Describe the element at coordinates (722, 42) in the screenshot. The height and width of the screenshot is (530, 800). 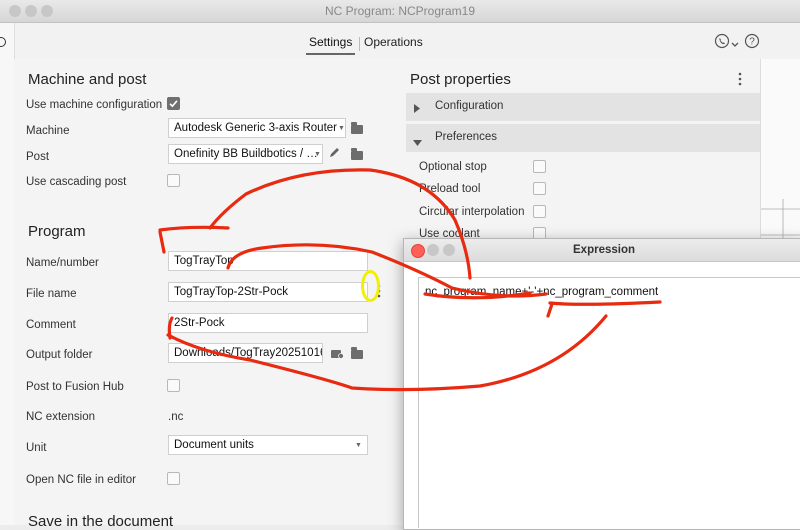
I see `phone-icon` at that location.